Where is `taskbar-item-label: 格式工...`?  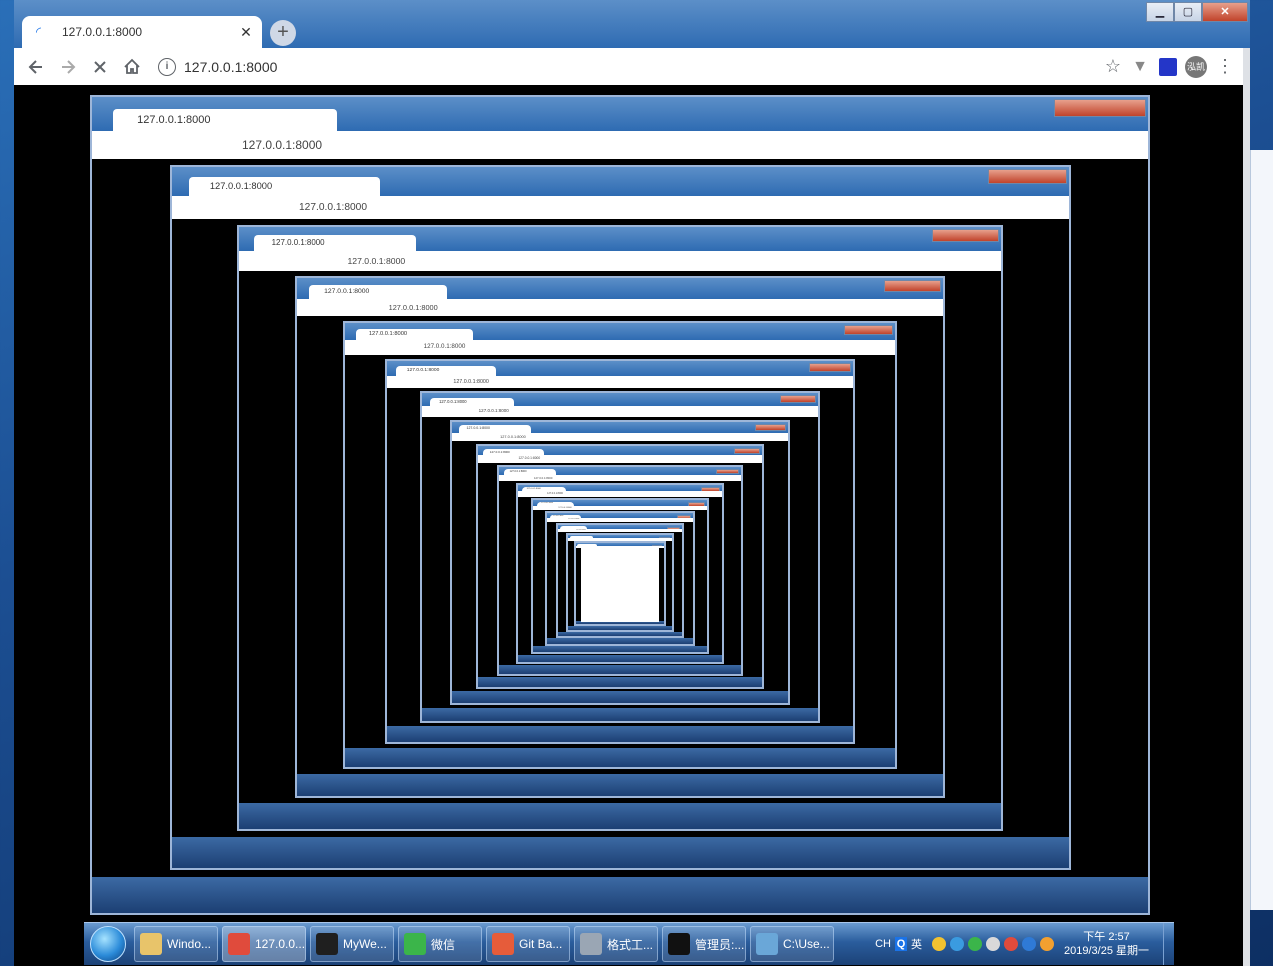 taskbar-item-label: 格式工... is located at coordinates (630, 944).